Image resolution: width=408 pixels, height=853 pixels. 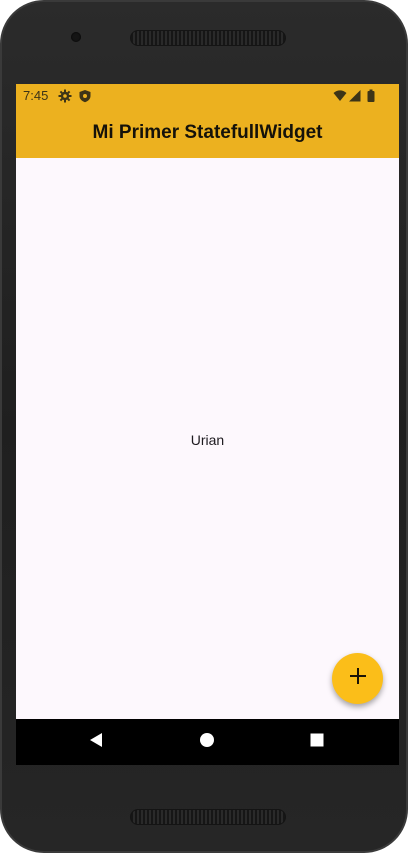 I want to click on plus-icon, so click(x=358, y=678).